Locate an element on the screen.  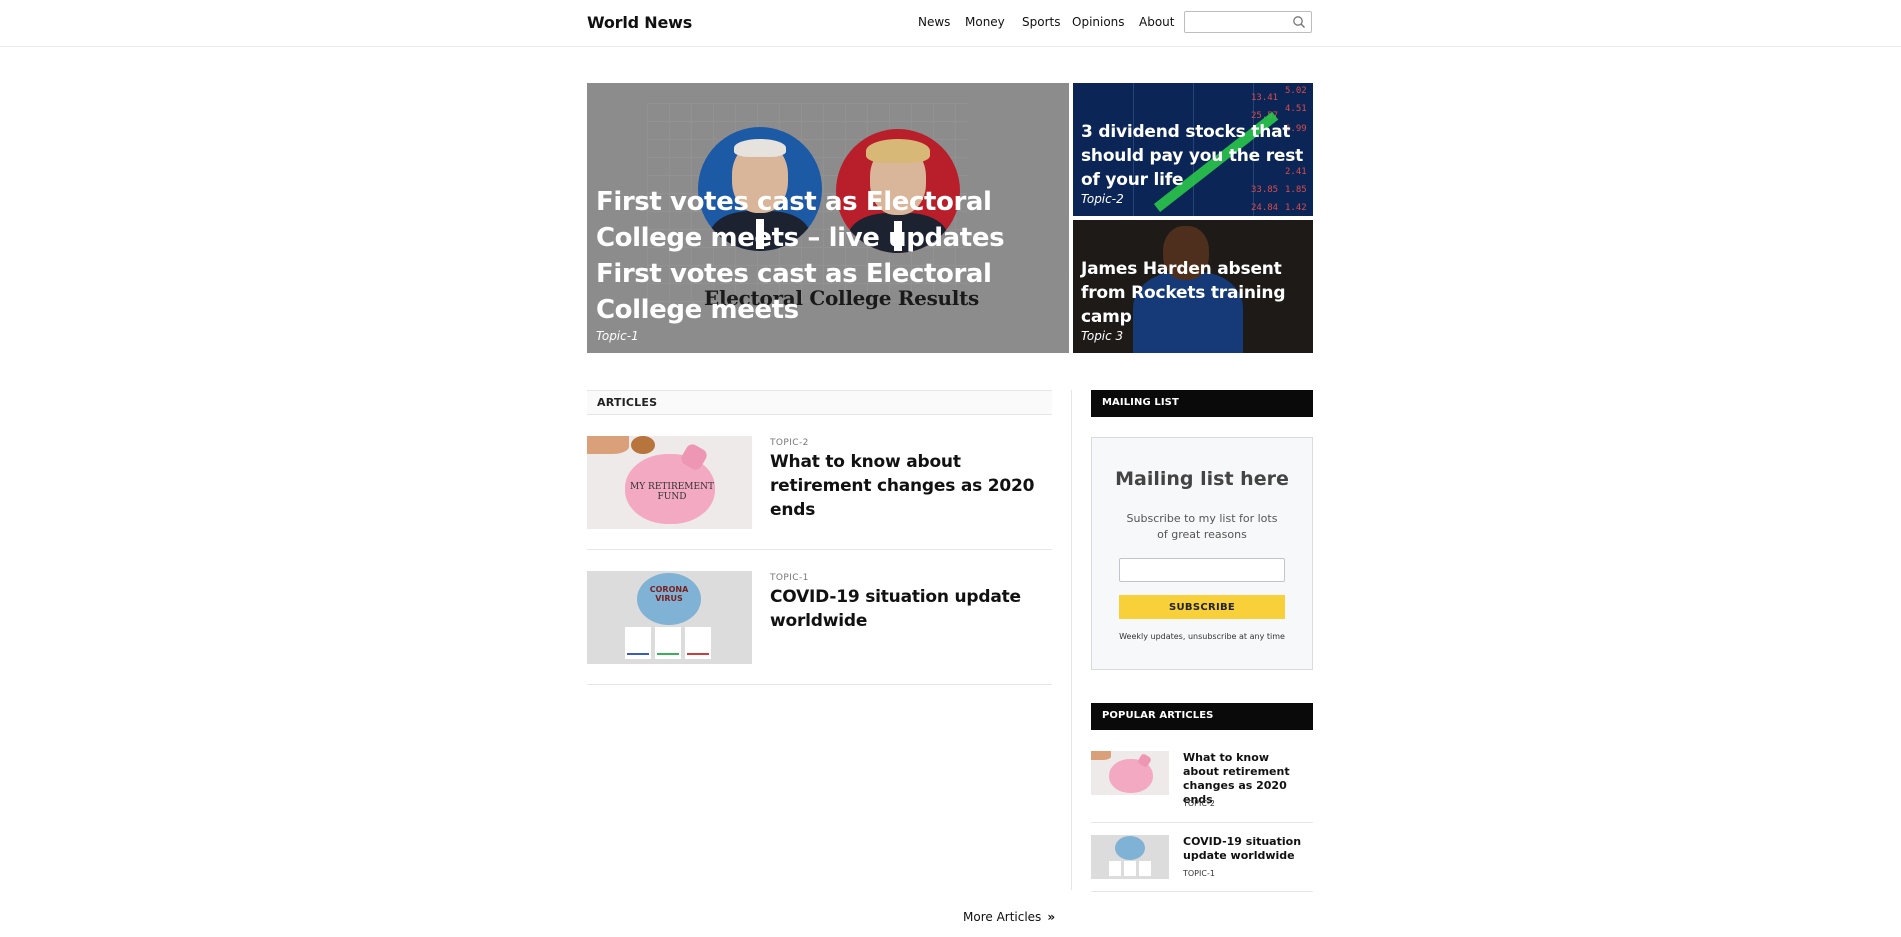
mailing-list-title: Mailing list here is located at coordinates (1202, 479).